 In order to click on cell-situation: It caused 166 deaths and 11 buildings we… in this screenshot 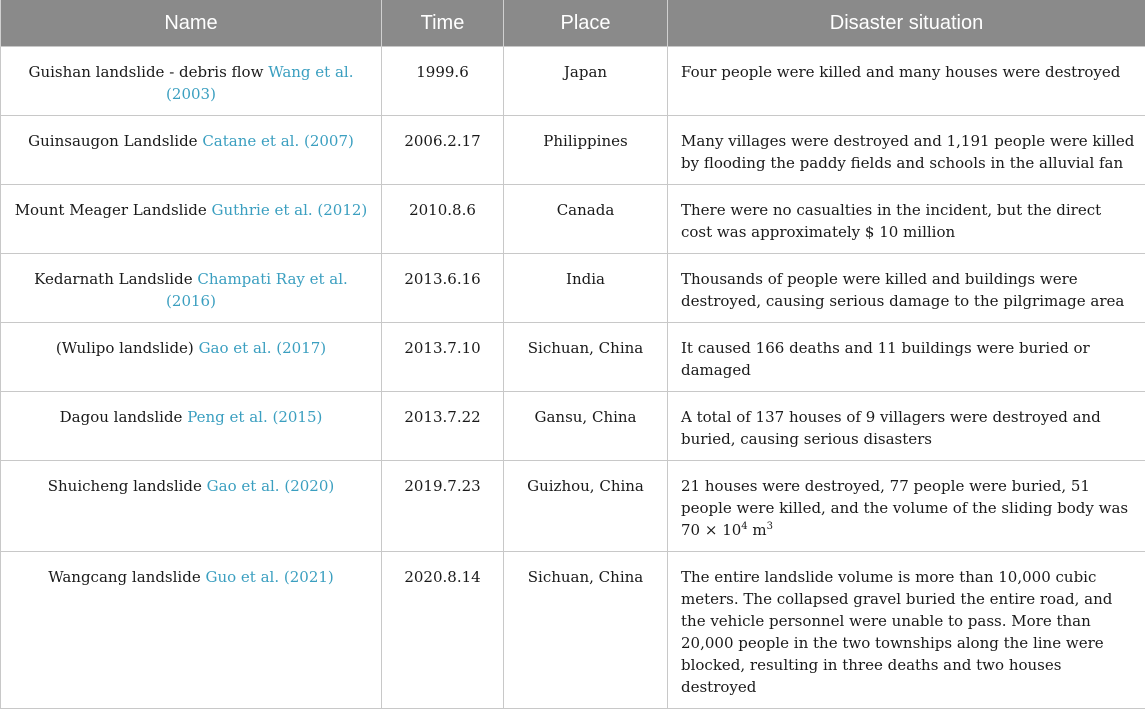, I will do `click(906, 357)`.